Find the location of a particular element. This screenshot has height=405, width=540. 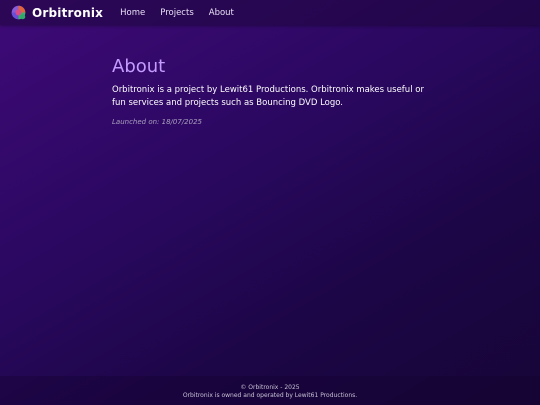

brand-link: Orbitronix is located at coordinates (56, 12).